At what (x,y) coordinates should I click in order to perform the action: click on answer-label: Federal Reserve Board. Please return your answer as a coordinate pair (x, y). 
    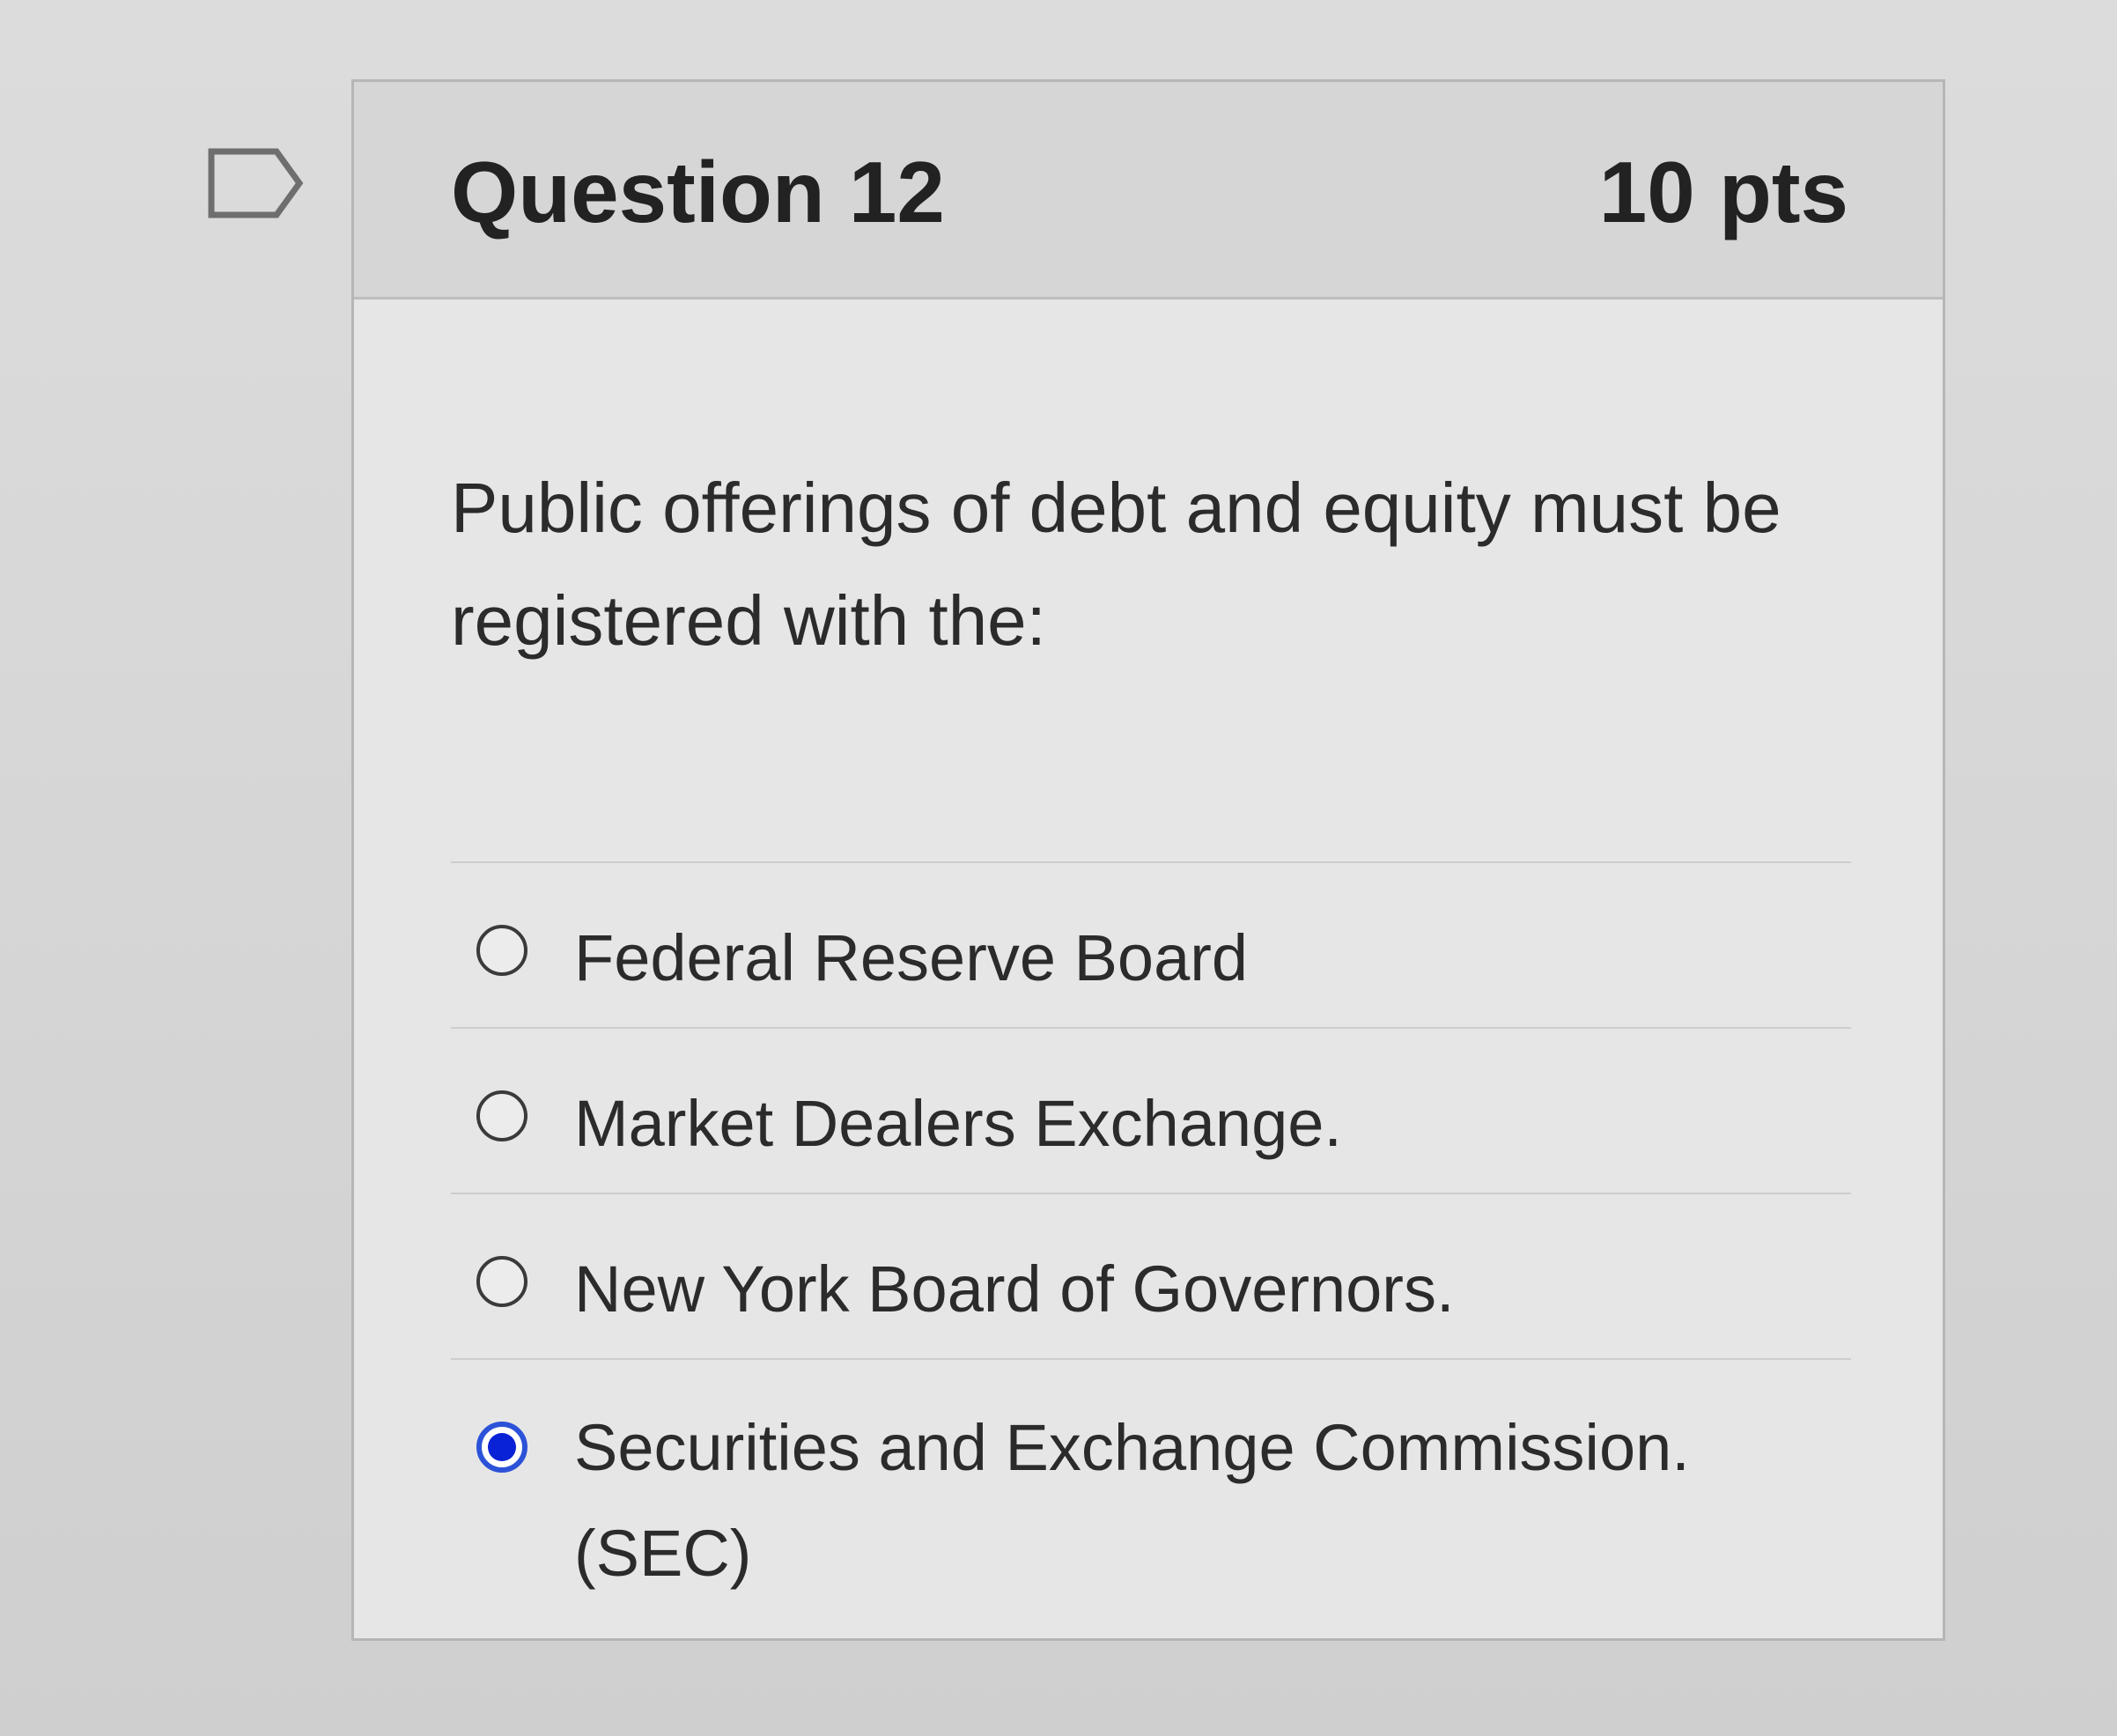
    Looking at the image, I should click on (912, 957).